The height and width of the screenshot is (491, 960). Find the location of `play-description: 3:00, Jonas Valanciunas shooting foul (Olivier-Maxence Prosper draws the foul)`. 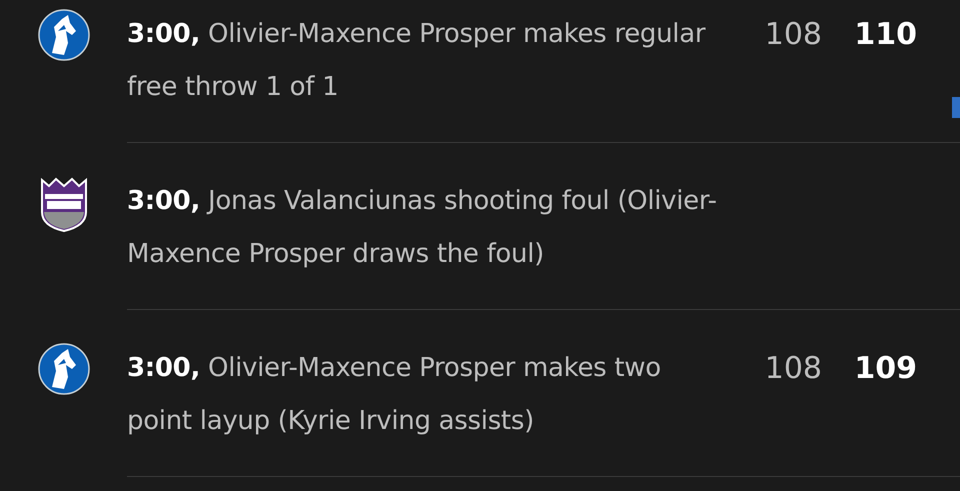

play-description: 3:00, Jonas Valanciunas shooting foul (Olivier-Maxence Prosper draws the foul) is located at coordinates (422, 228).